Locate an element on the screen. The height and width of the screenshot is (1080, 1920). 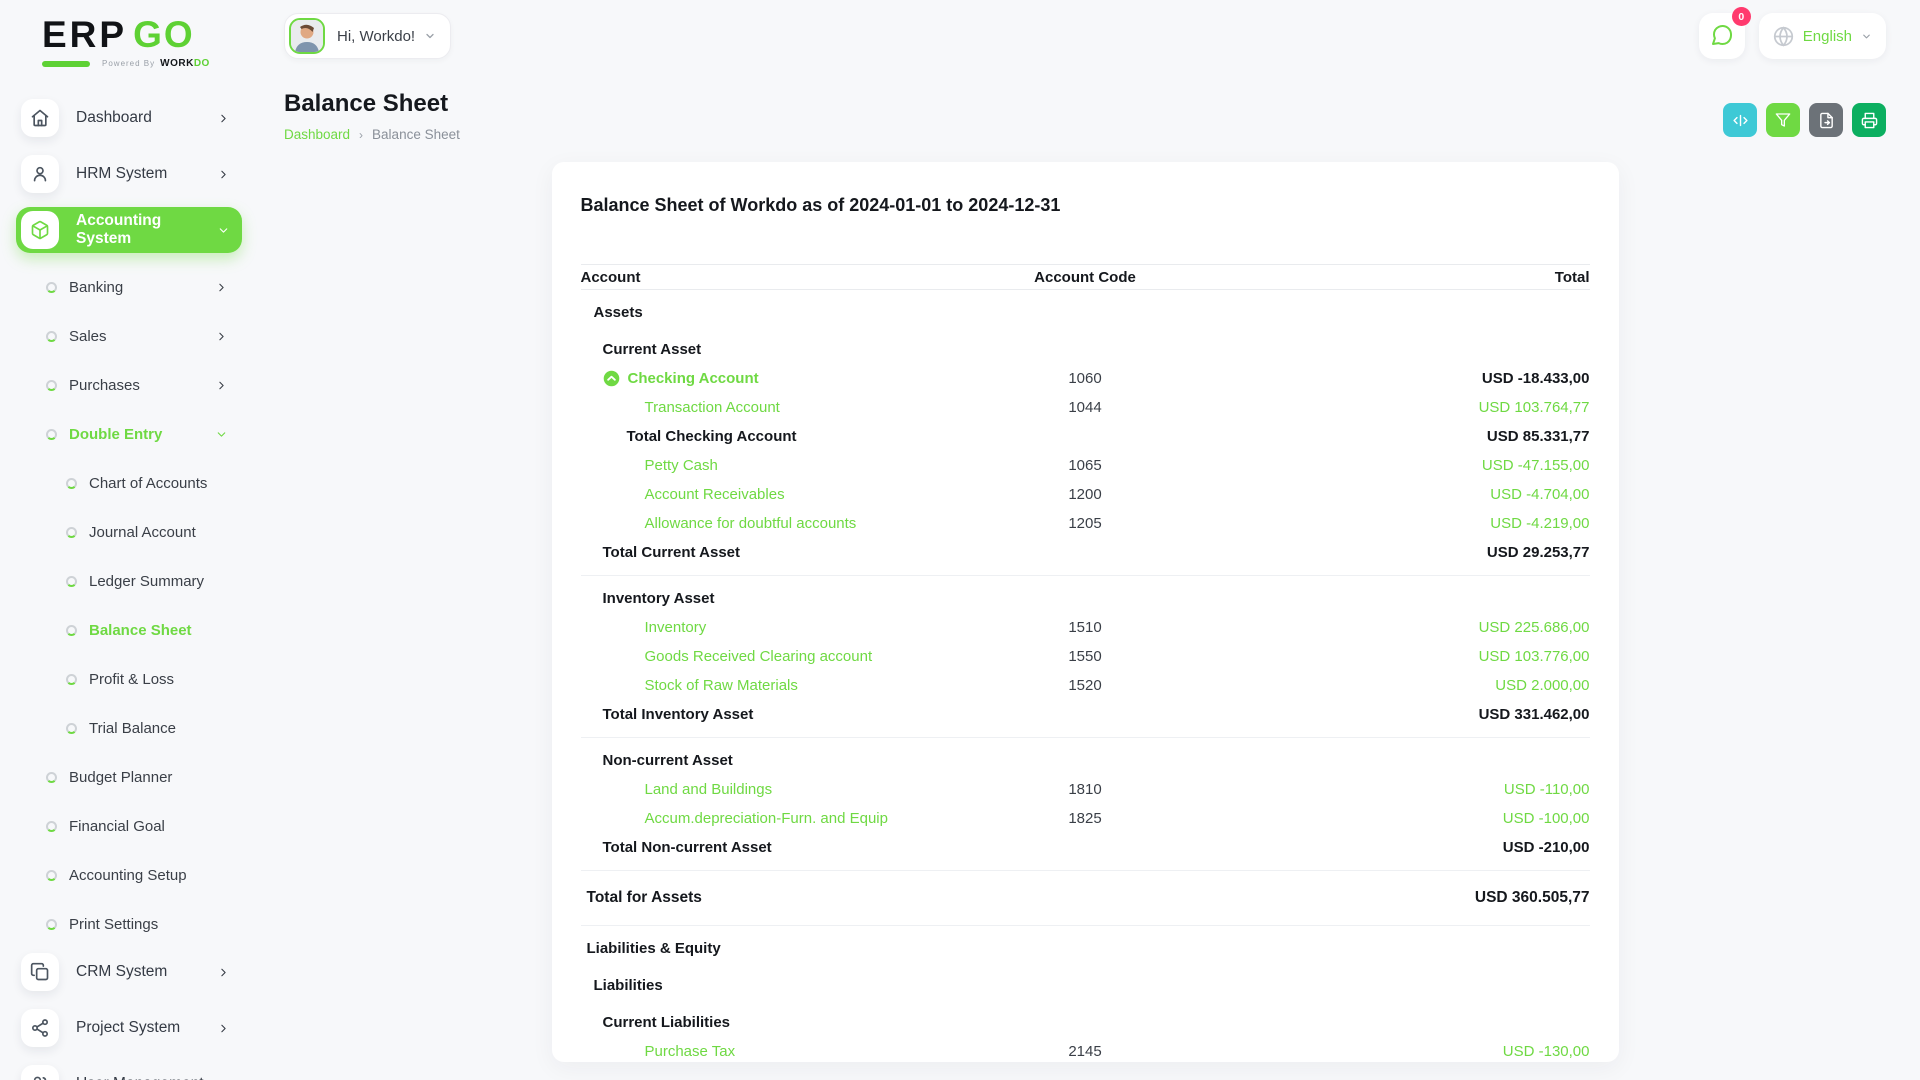
page-title: Balance Sheet is located at coordinates (366, 103).